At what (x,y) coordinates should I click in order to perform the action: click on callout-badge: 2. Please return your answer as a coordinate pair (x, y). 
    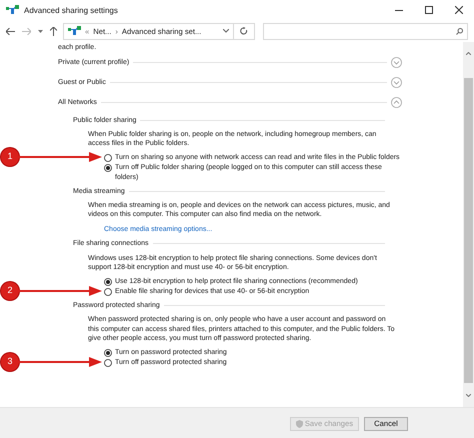
    Looking at the image, I should click on (10, 291).